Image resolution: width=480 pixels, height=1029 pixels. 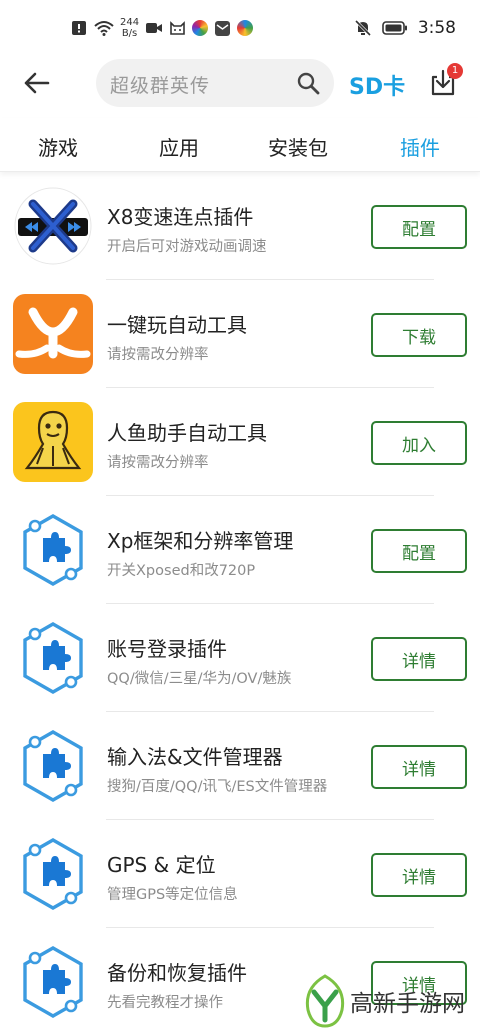 I want to click on download-button: 下载, so click(x=419, y=335).